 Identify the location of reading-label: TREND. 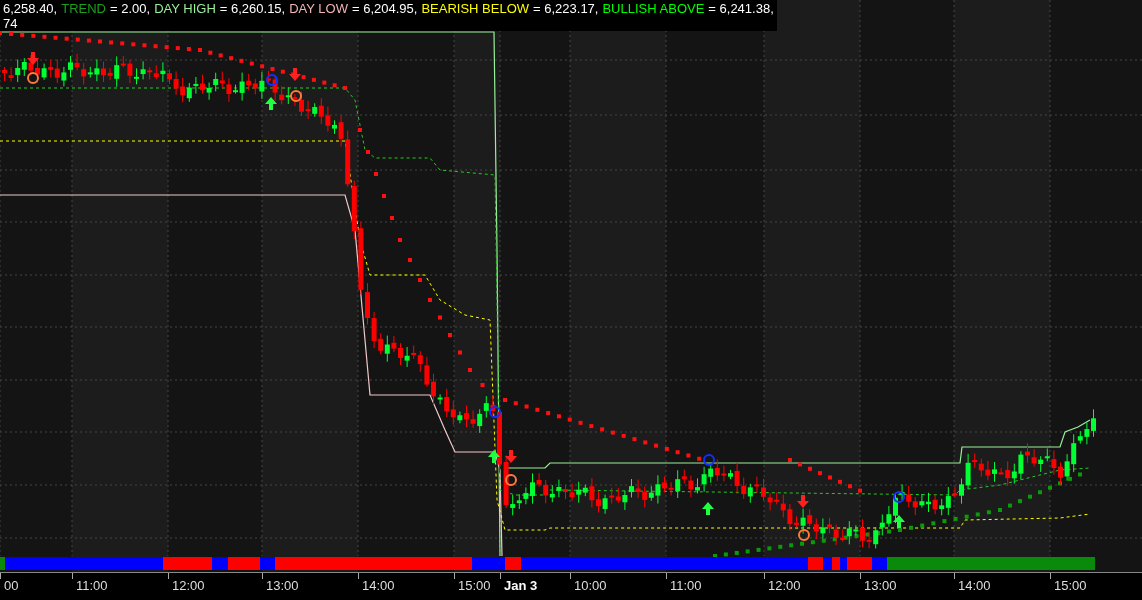
(83, 8).